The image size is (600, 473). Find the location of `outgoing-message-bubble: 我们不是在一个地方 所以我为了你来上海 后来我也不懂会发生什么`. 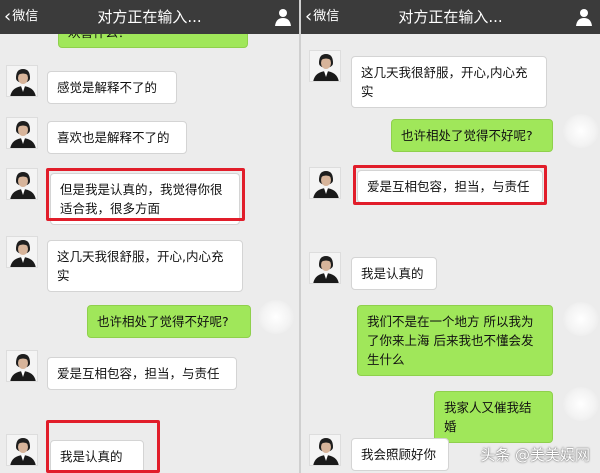

outgoing-message-bubble: 我们不是在一个地方 所以我为了你来上海 后来我也不懂会发生什么 is located at coordinates (455, 340).